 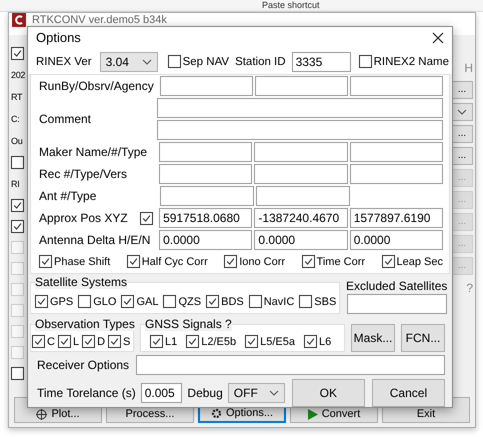 What do you see at coordinates (468, 68) in the screenshot?
I see `label-fragment: H` at bounding box center [468, 68].